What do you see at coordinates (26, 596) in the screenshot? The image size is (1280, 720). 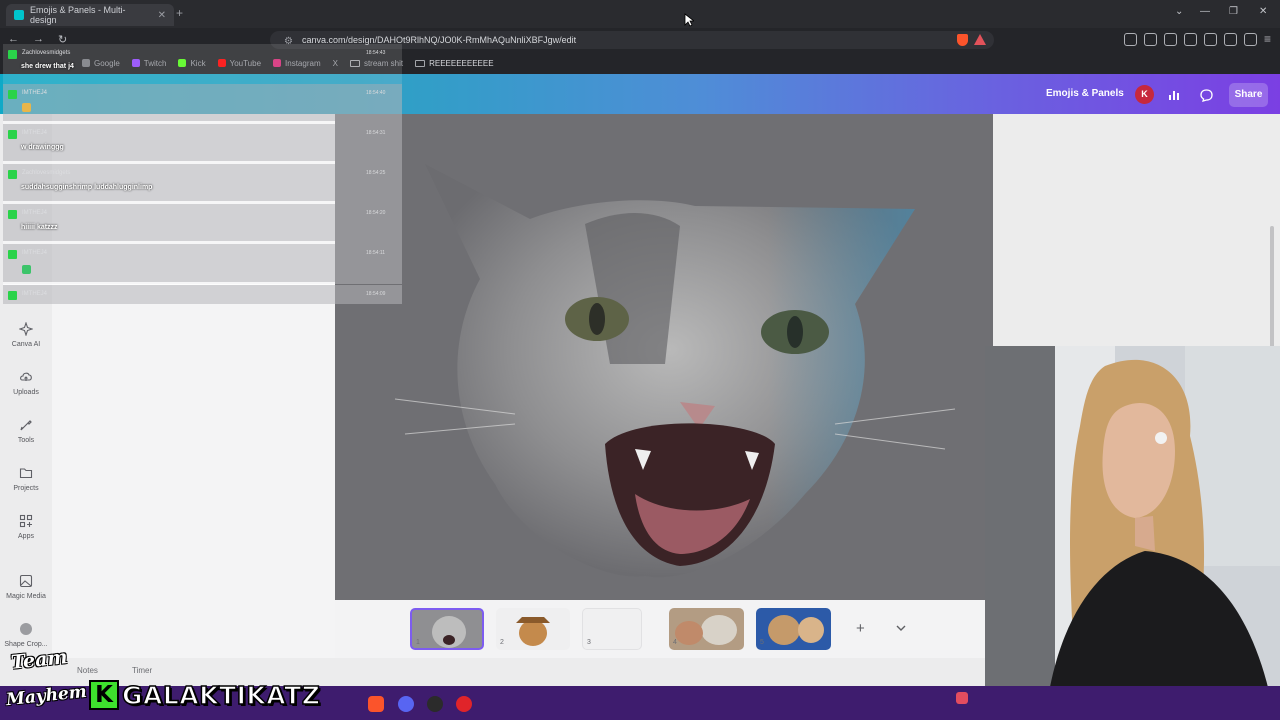 I see `rail-label: Magic Media` at bounding box center [26, 596].